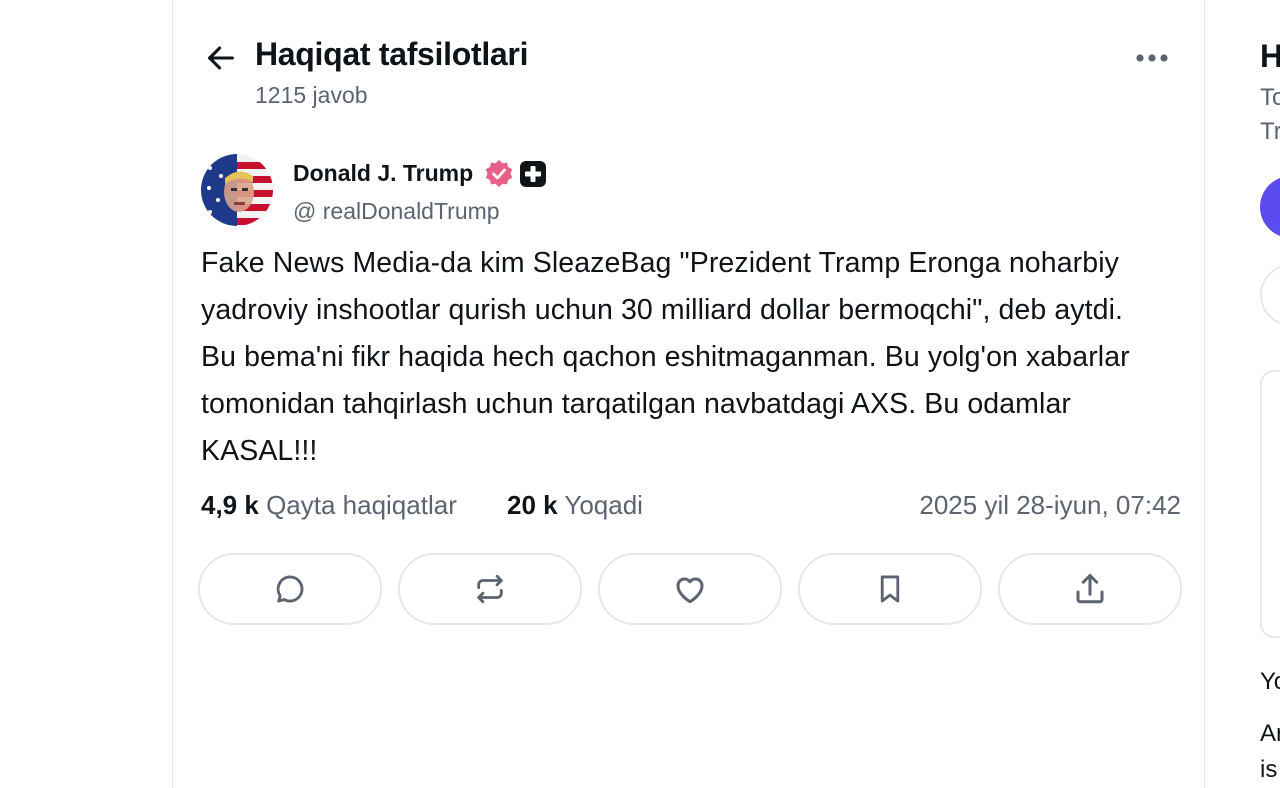  What do you see at coordinates (501, 190) in the screenshot?
I see `post-author: Donald J. Trump @ realDonaldTrump` at bounding box center [501, 190].